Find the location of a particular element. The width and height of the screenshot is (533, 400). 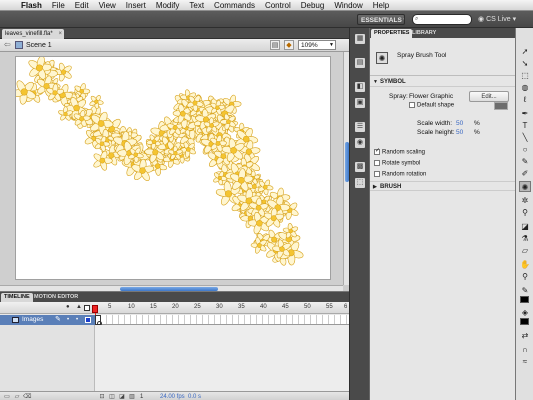

random-scaling-checkbox: Random scaling is located at coordinates (399, 151).